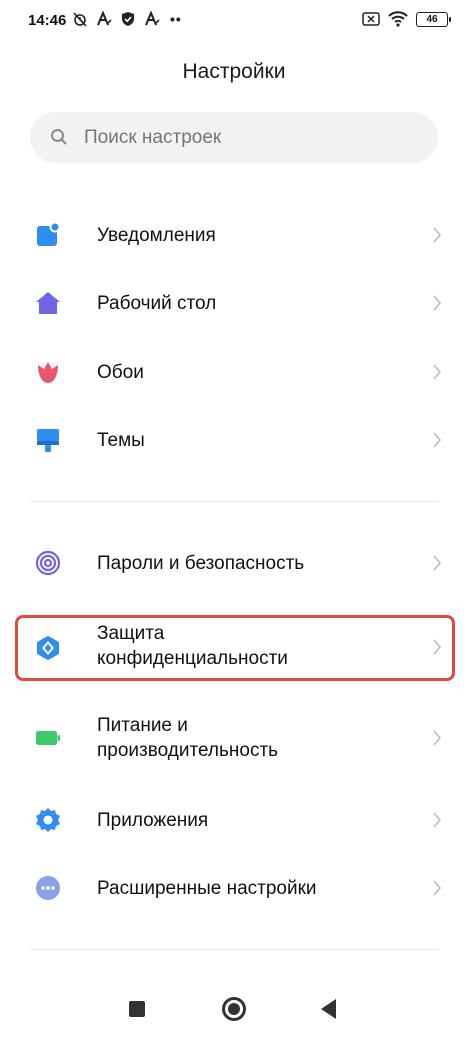 This screenshot has height=1040, width=468. I want to click on battery-indicator: 46, so click(433, 19).